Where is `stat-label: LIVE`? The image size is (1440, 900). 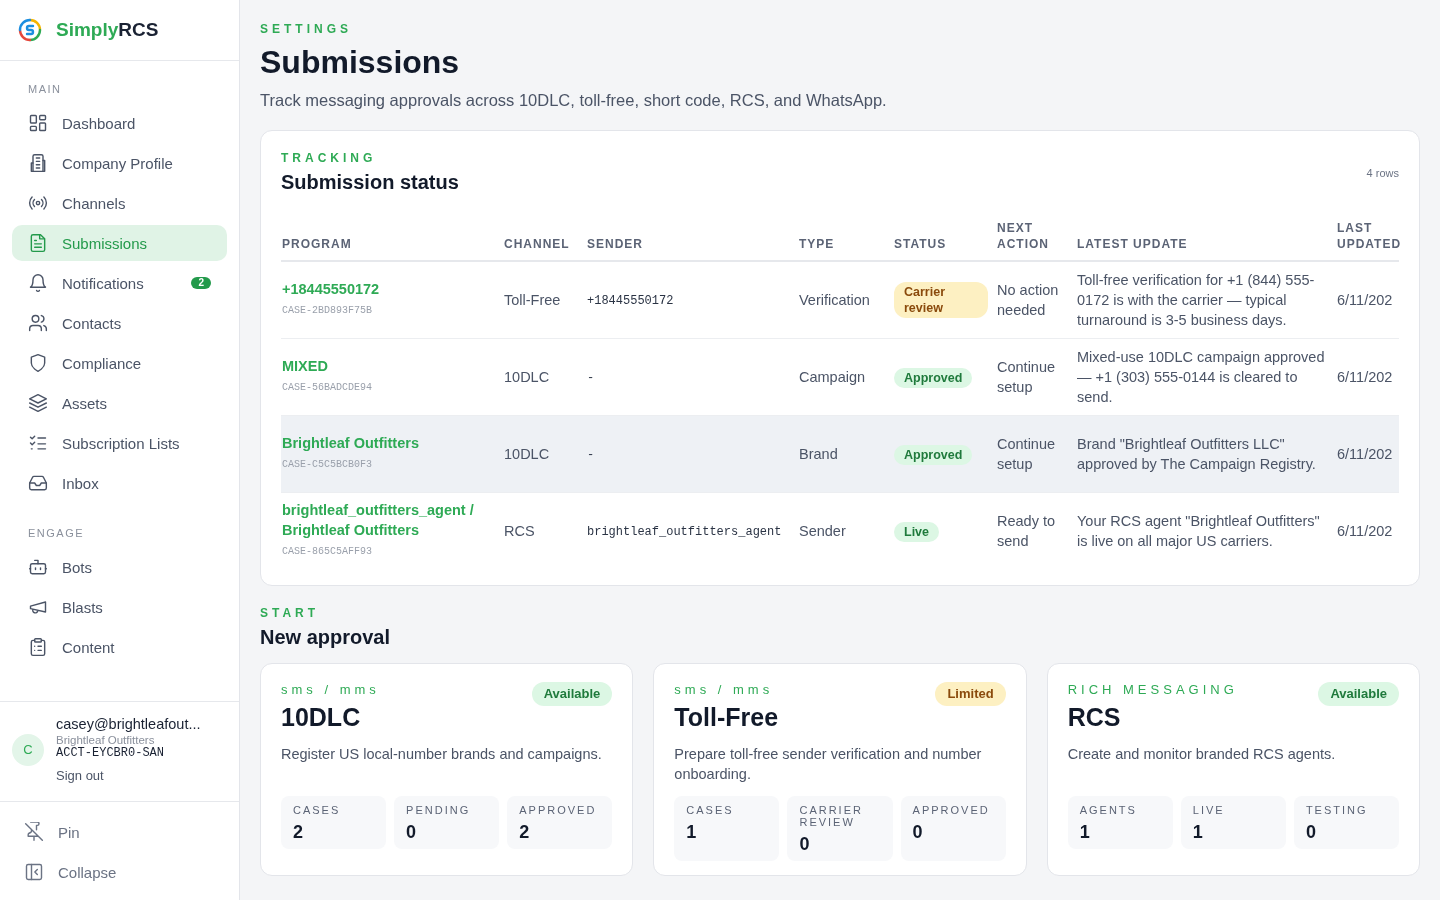 stat-label: LIVE is located at coordinates (1209, 810).